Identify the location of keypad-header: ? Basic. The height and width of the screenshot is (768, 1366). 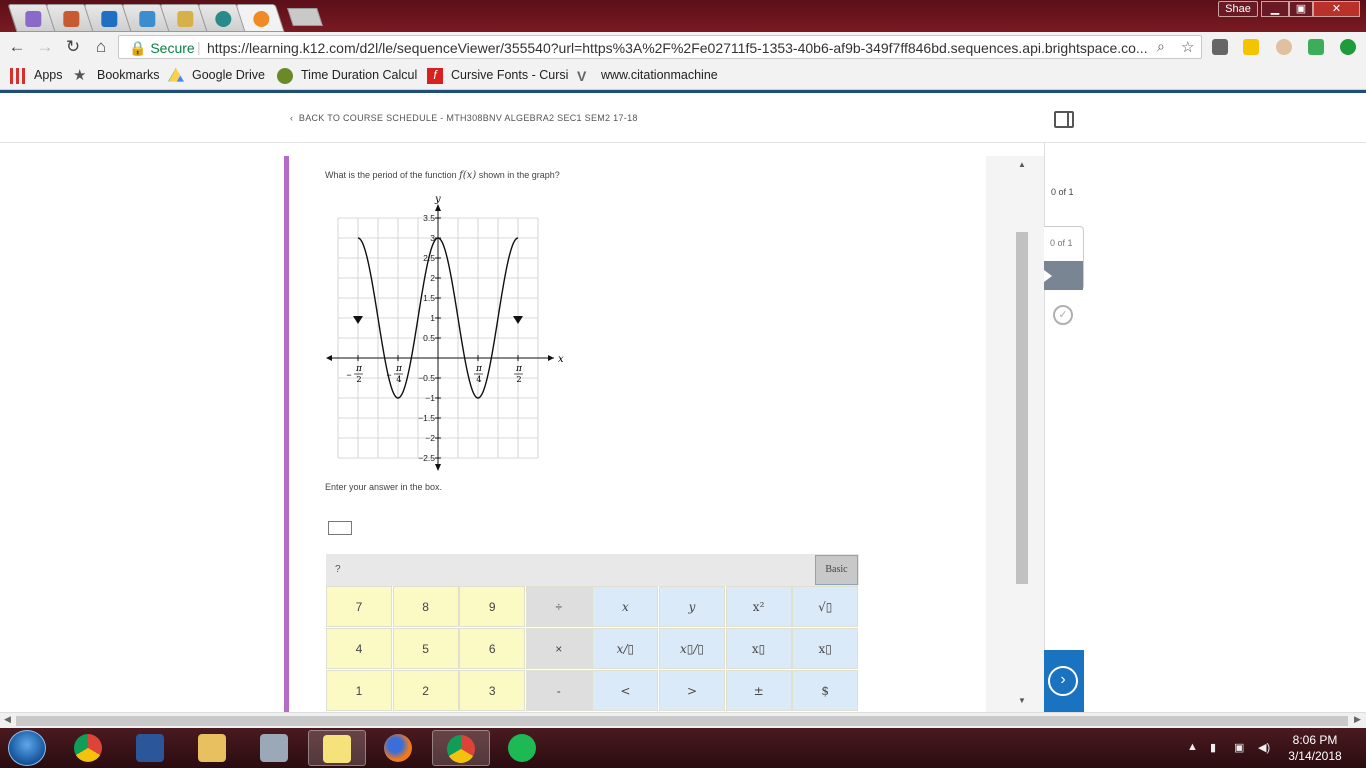
(592, 570).